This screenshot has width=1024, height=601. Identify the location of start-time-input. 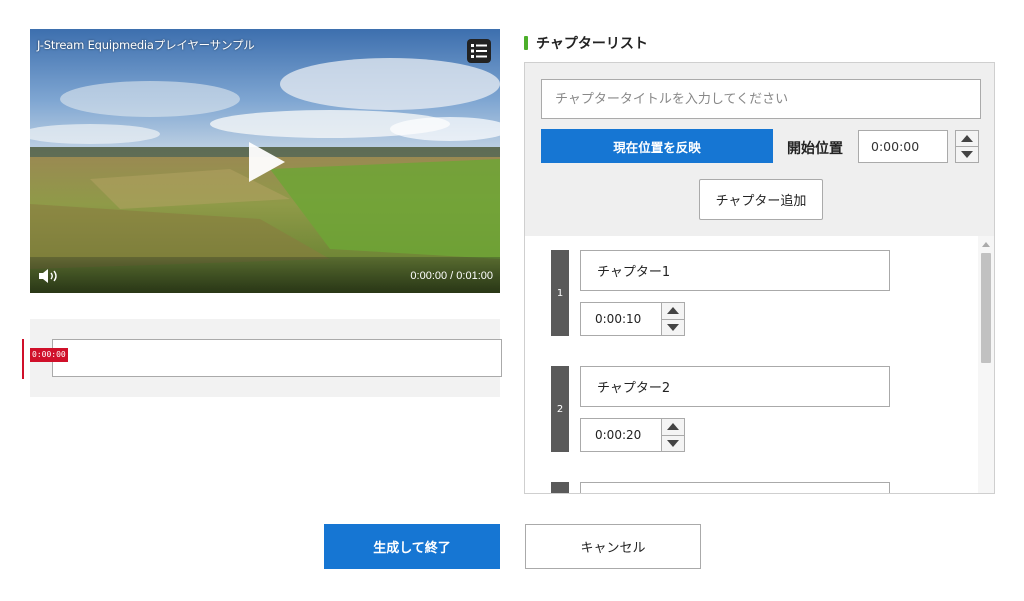
(903, 146).